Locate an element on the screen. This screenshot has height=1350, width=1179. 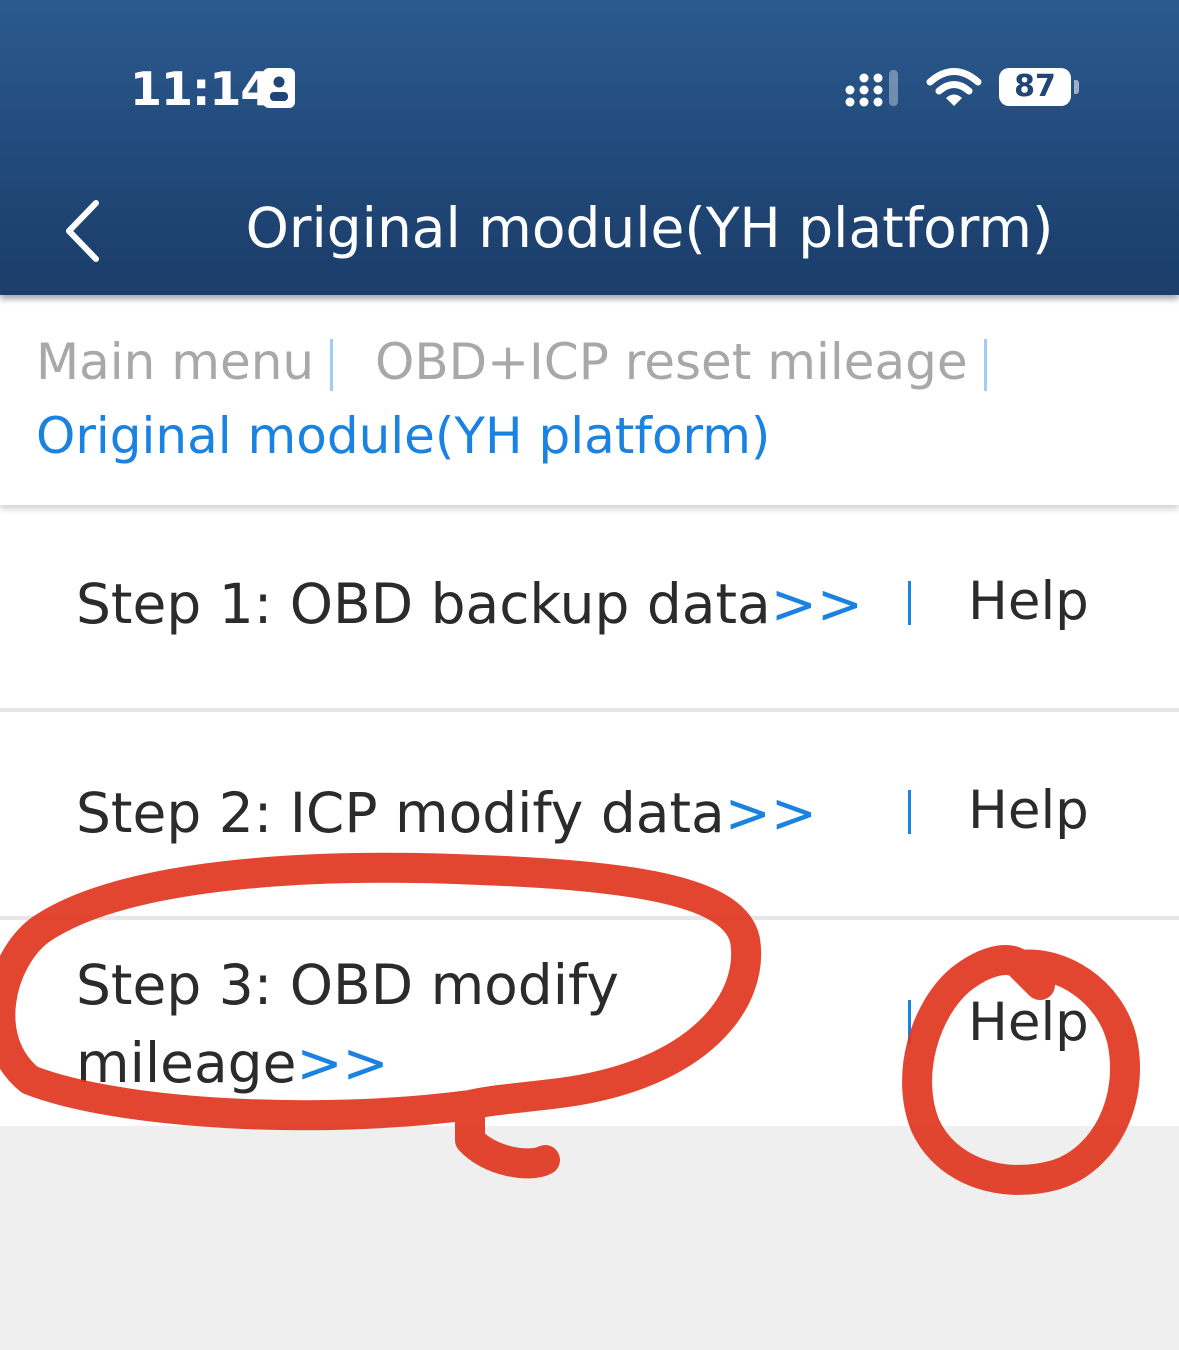
step-1-help-link: Help is located at coordinates (1028, 601).